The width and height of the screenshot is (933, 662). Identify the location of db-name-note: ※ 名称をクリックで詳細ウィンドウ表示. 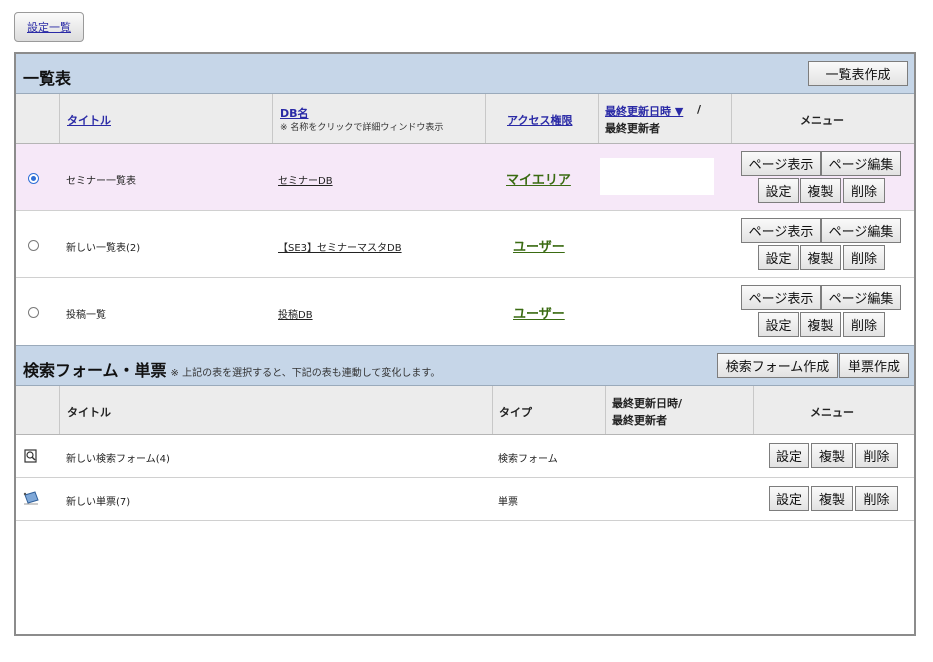
(362, 128).